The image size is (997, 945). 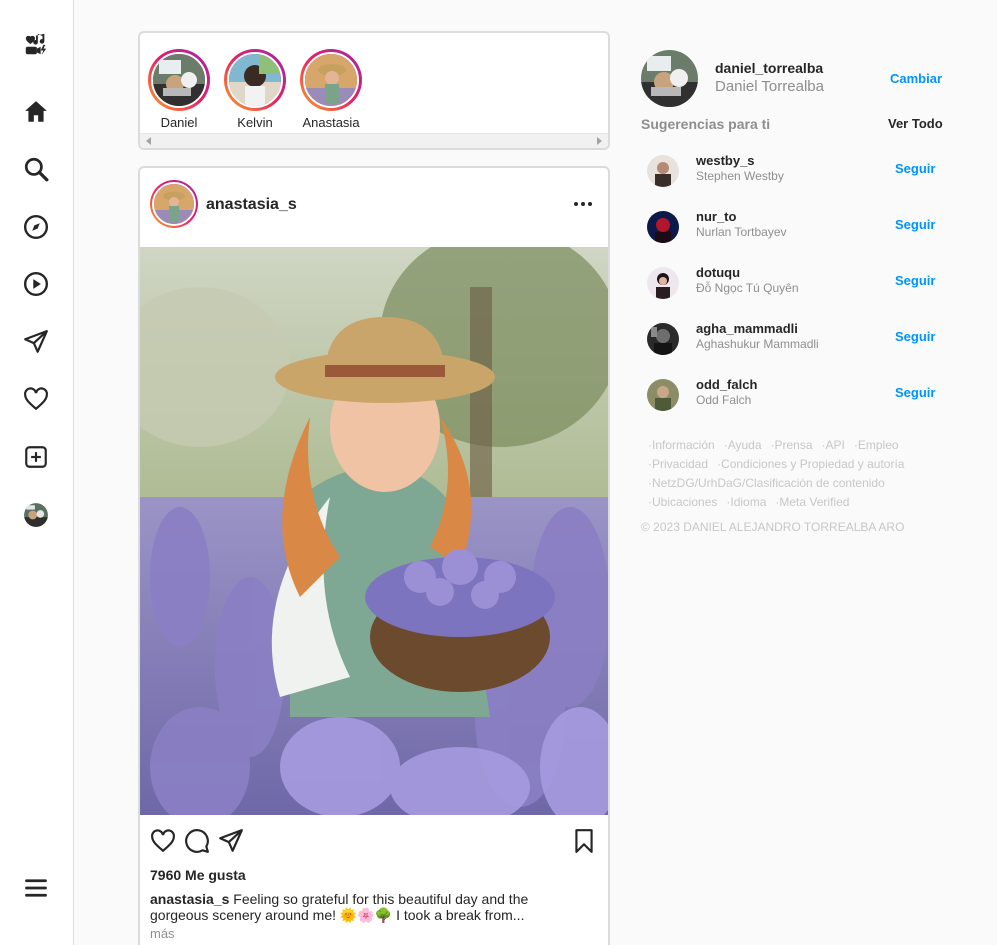 I want to click on post-actions, so click(x=374, y=843).